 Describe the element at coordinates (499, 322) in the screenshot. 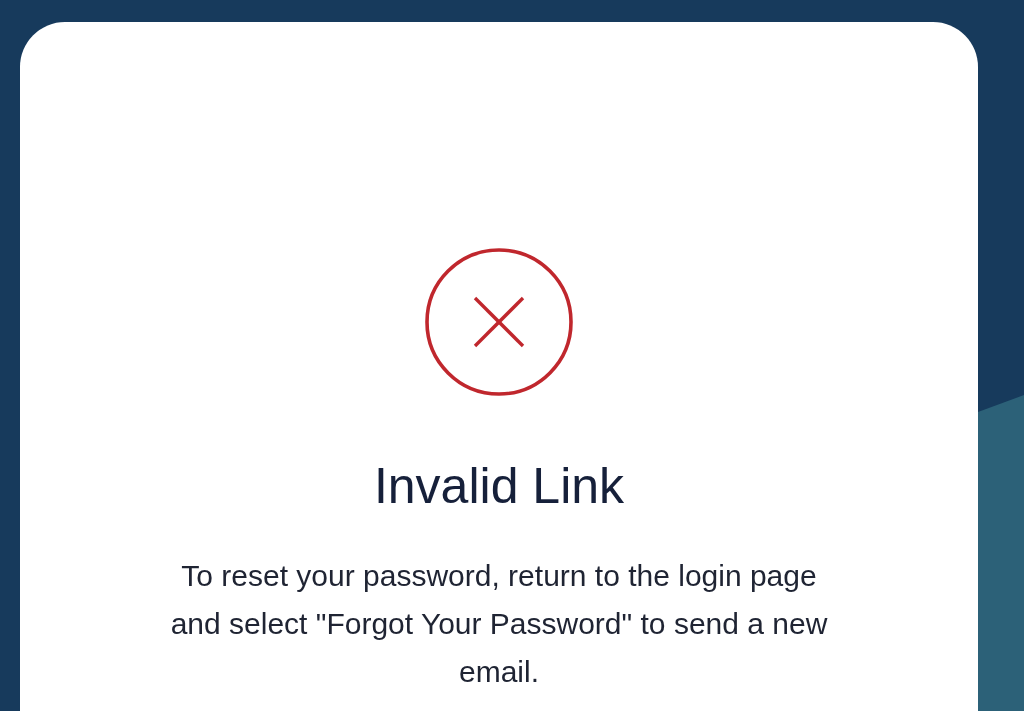

I see `error-x-icon` at that location.